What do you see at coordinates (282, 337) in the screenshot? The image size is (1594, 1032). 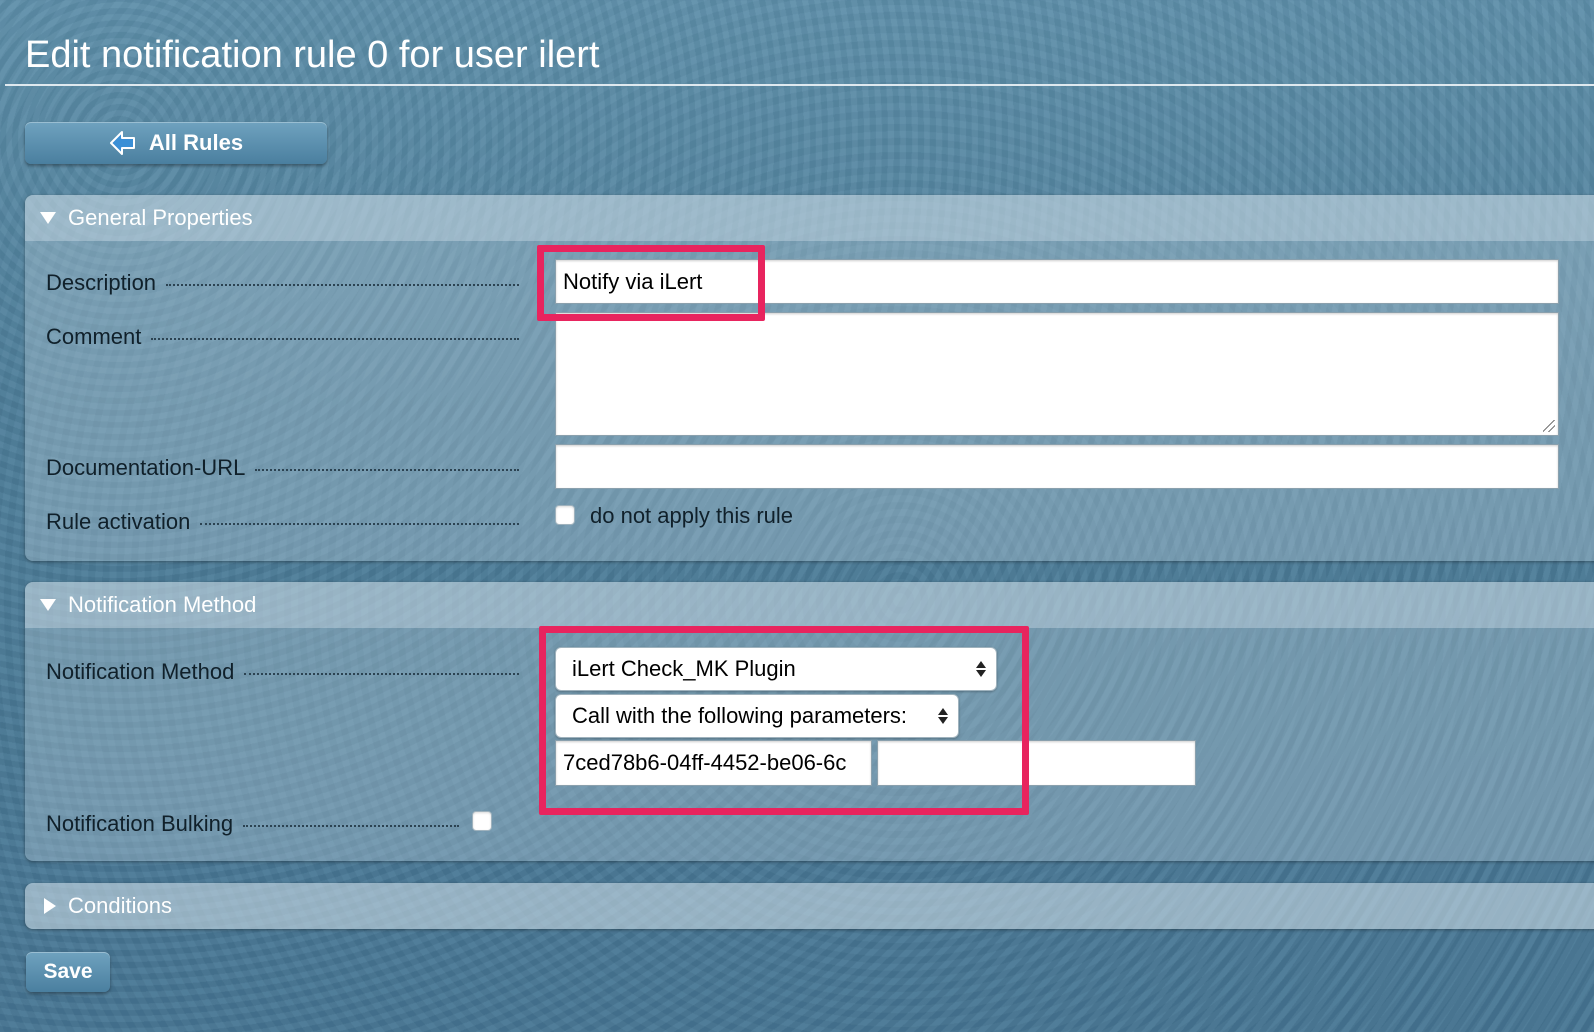 I see `comment-label: Comment` at bounding box center [282, 337].